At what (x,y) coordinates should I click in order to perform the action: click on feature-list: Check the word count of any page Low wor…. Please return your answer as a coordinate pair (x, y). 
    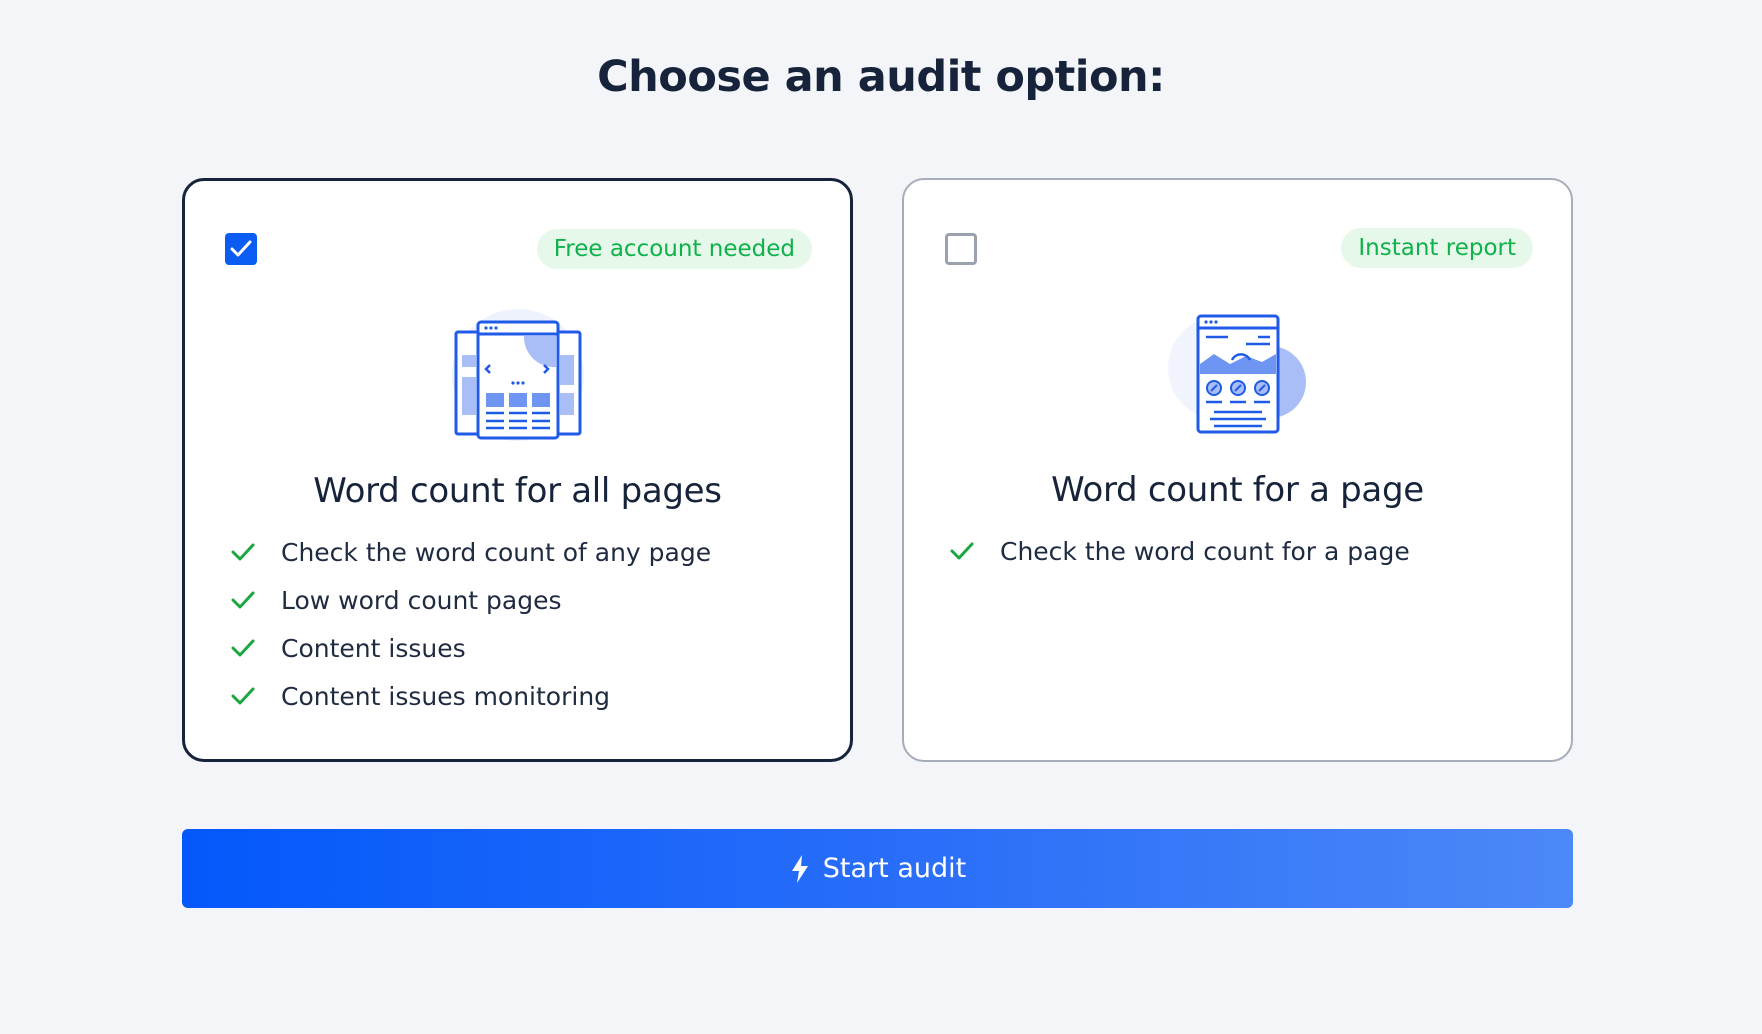
    Looking at the image, I should click on (471, 625).